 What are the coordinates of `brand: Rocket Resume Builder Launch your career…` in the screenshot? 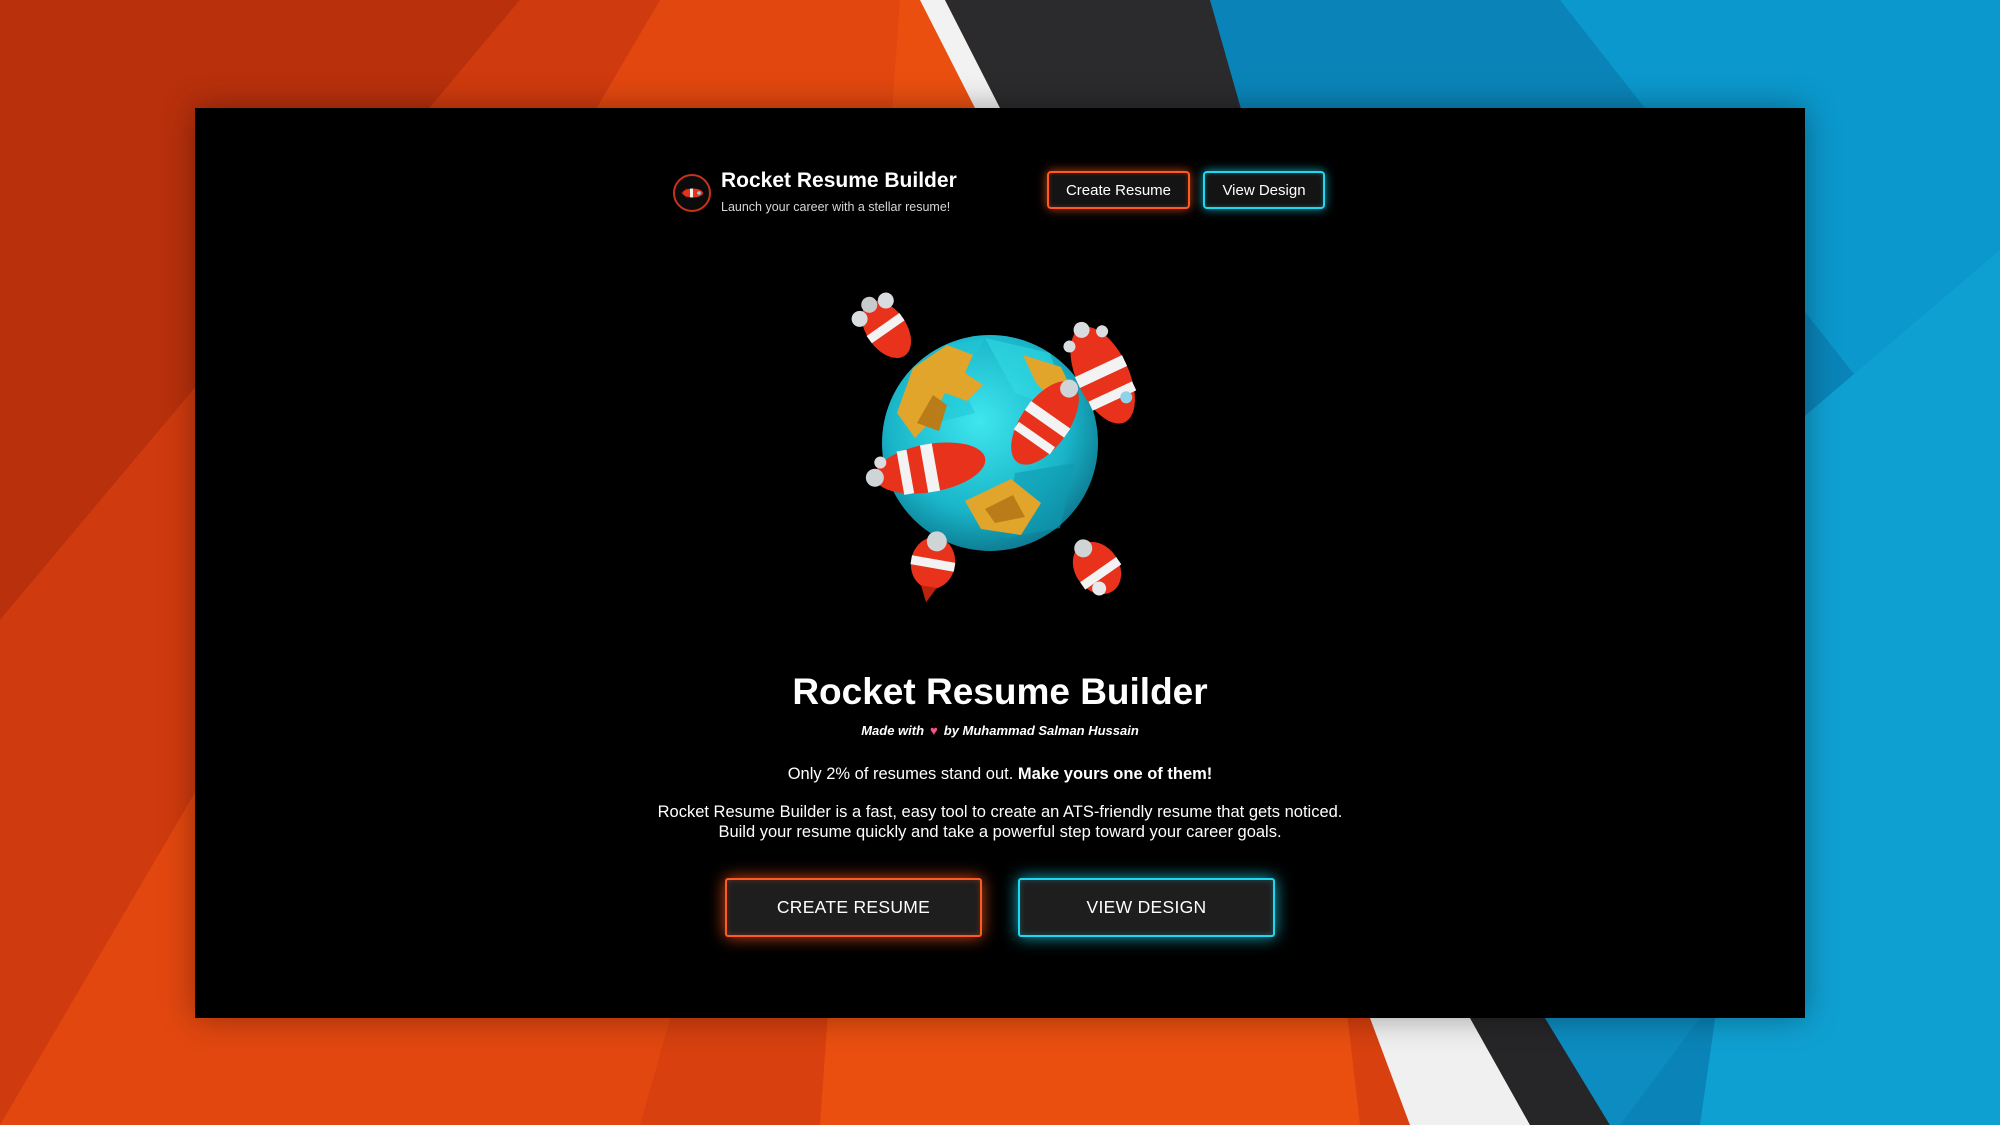 It's located at (838, 198).